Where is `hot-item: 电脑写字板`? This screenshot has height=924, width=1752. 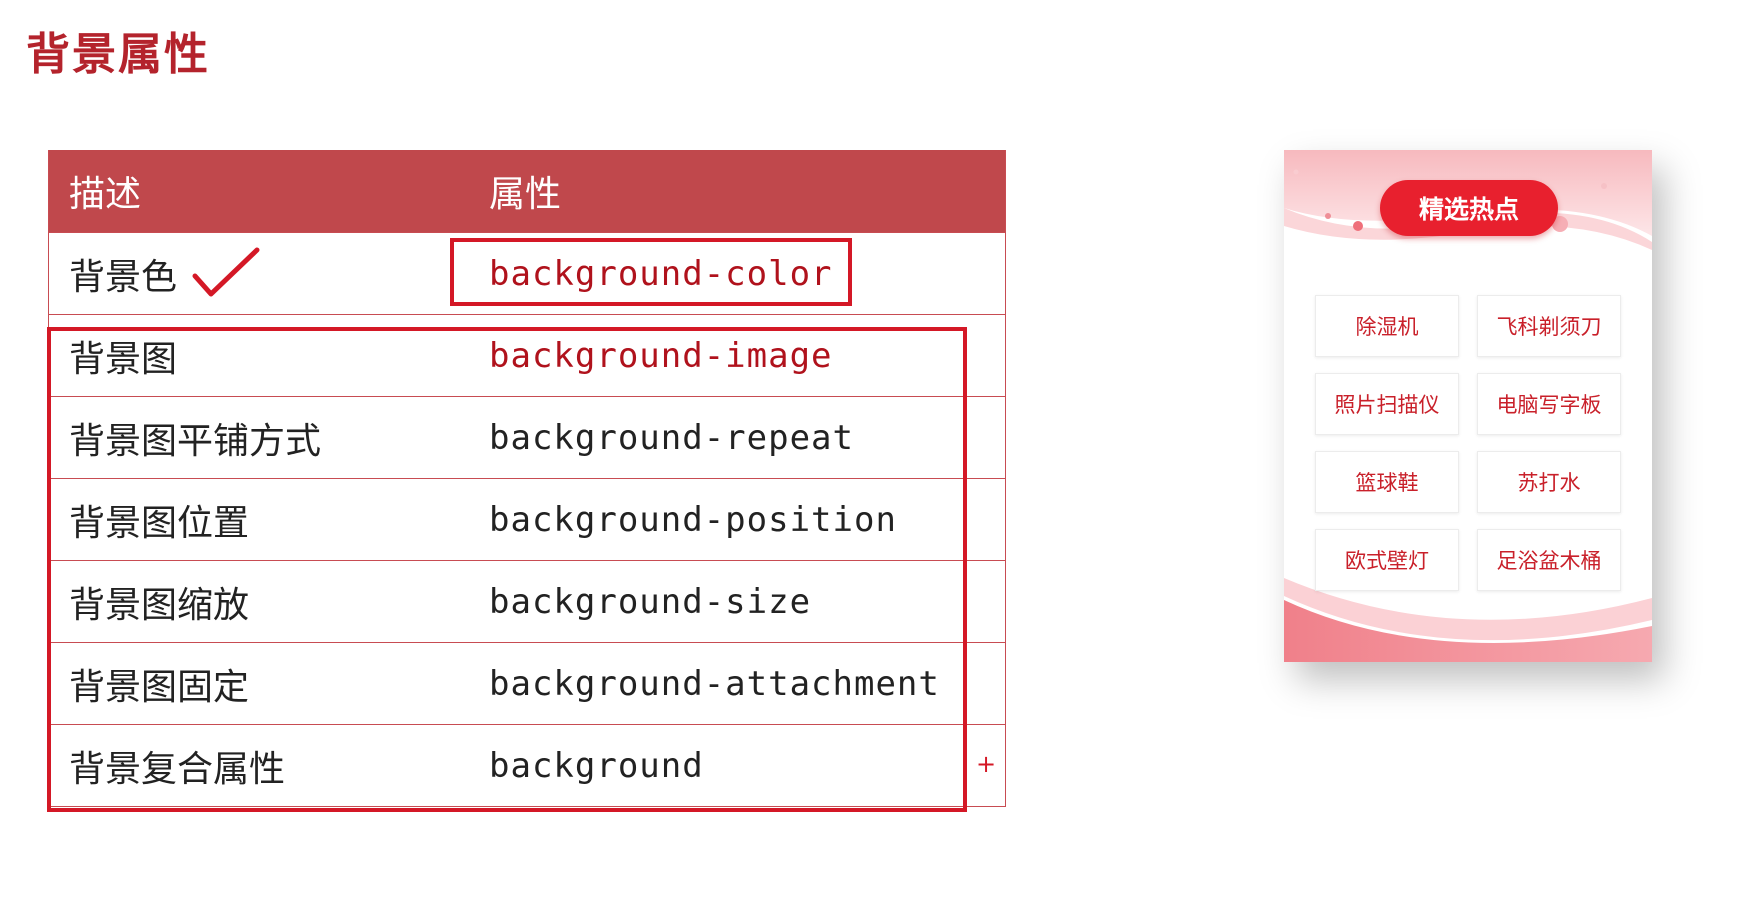 hot-item: 电脑写字板 is located at coordinates (1549, 404).